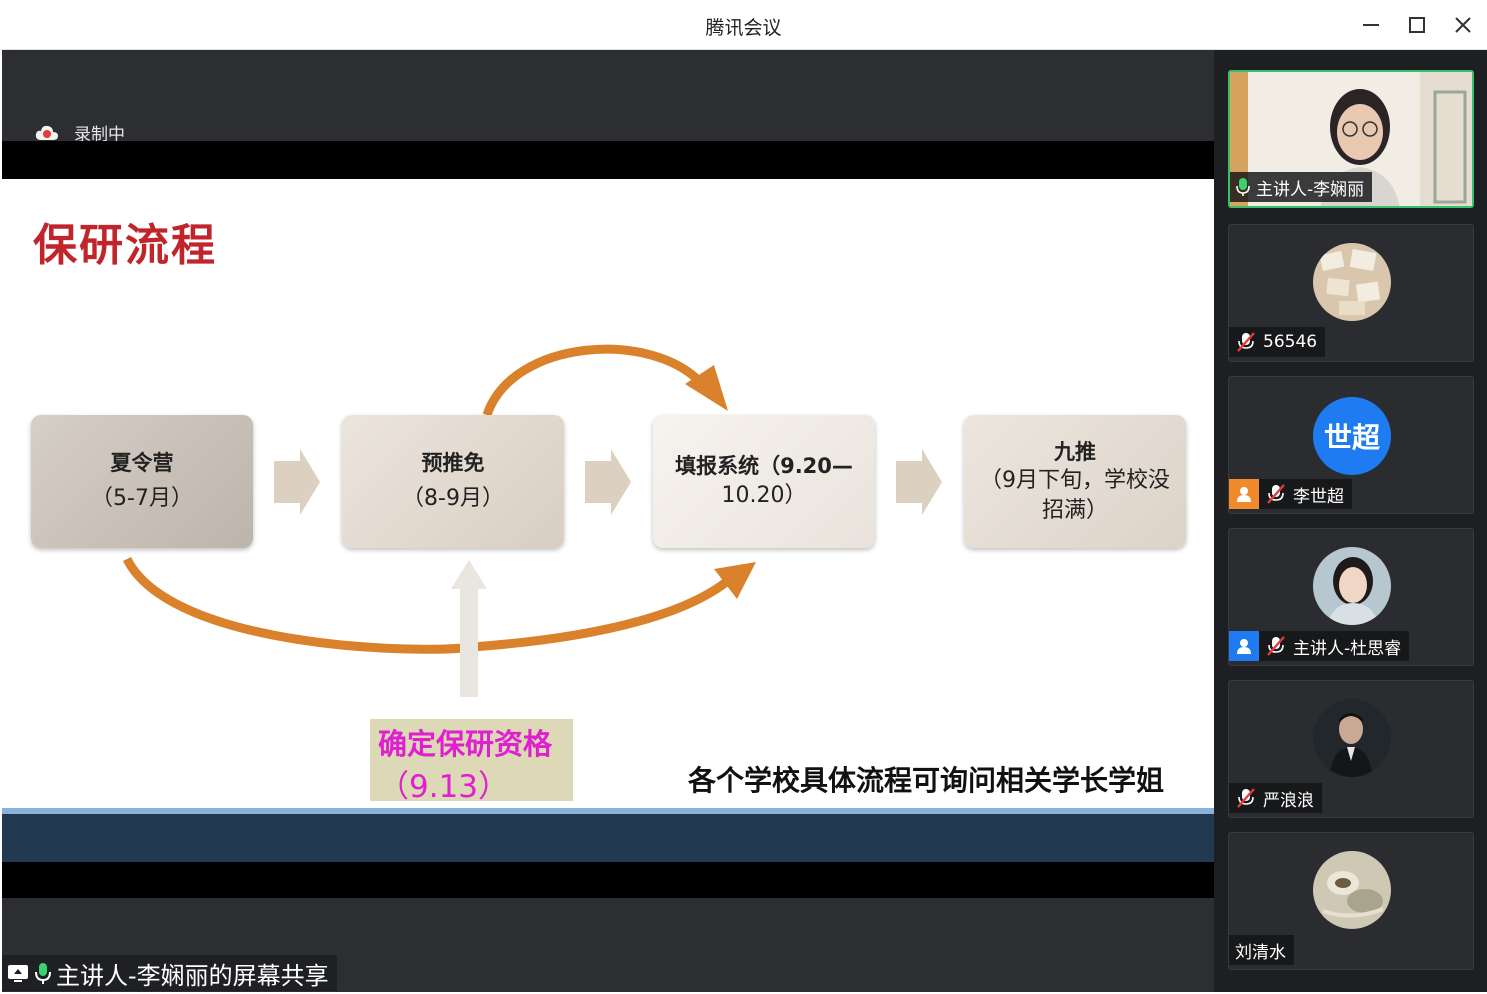 The height and width of the screenshot is (994, 1487). Describe the element at coordinates (1261, 950) in the screenshot. I see `participant-label: 刘清水` at that location.